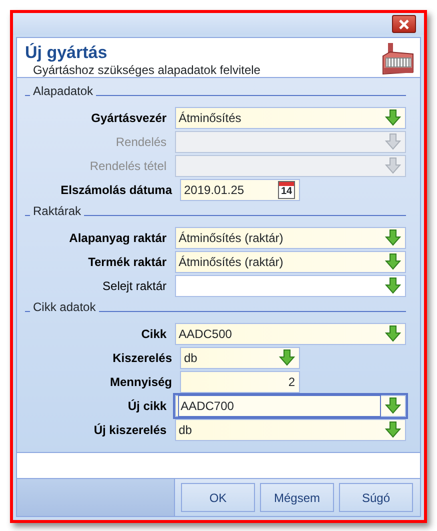 This screenshot has width=437, height=531. I want to click on combo-box: AADC500, so click(290, 333).